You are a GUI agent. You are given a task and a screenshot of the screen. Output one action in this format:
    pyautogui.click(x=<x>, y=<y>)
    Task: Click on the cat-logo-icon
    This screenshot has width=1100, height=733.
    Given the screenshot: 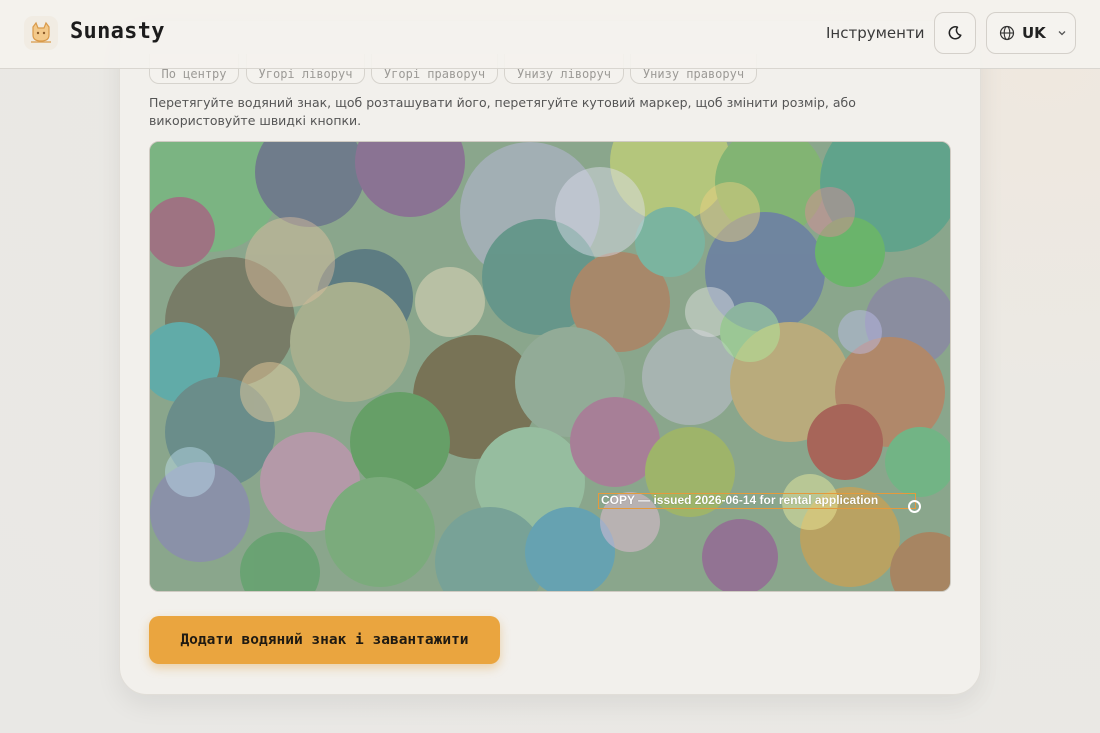 What is the action you would take?
    pyautogui.click(x=41, y=32)
    